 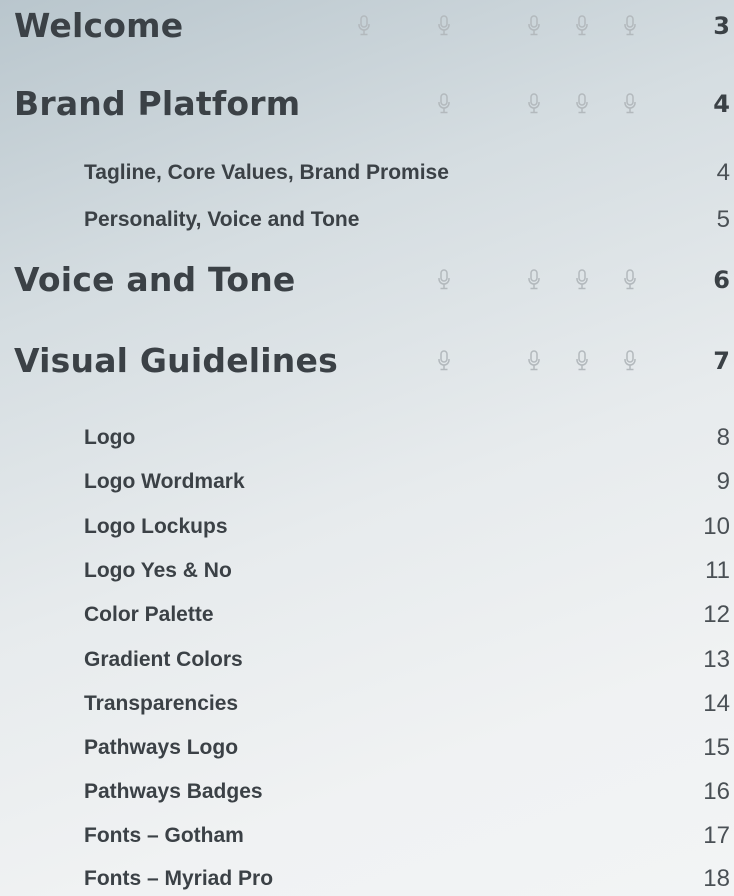 I want to click on section-title: Visual Guidelines, so click(x=176, y=360).